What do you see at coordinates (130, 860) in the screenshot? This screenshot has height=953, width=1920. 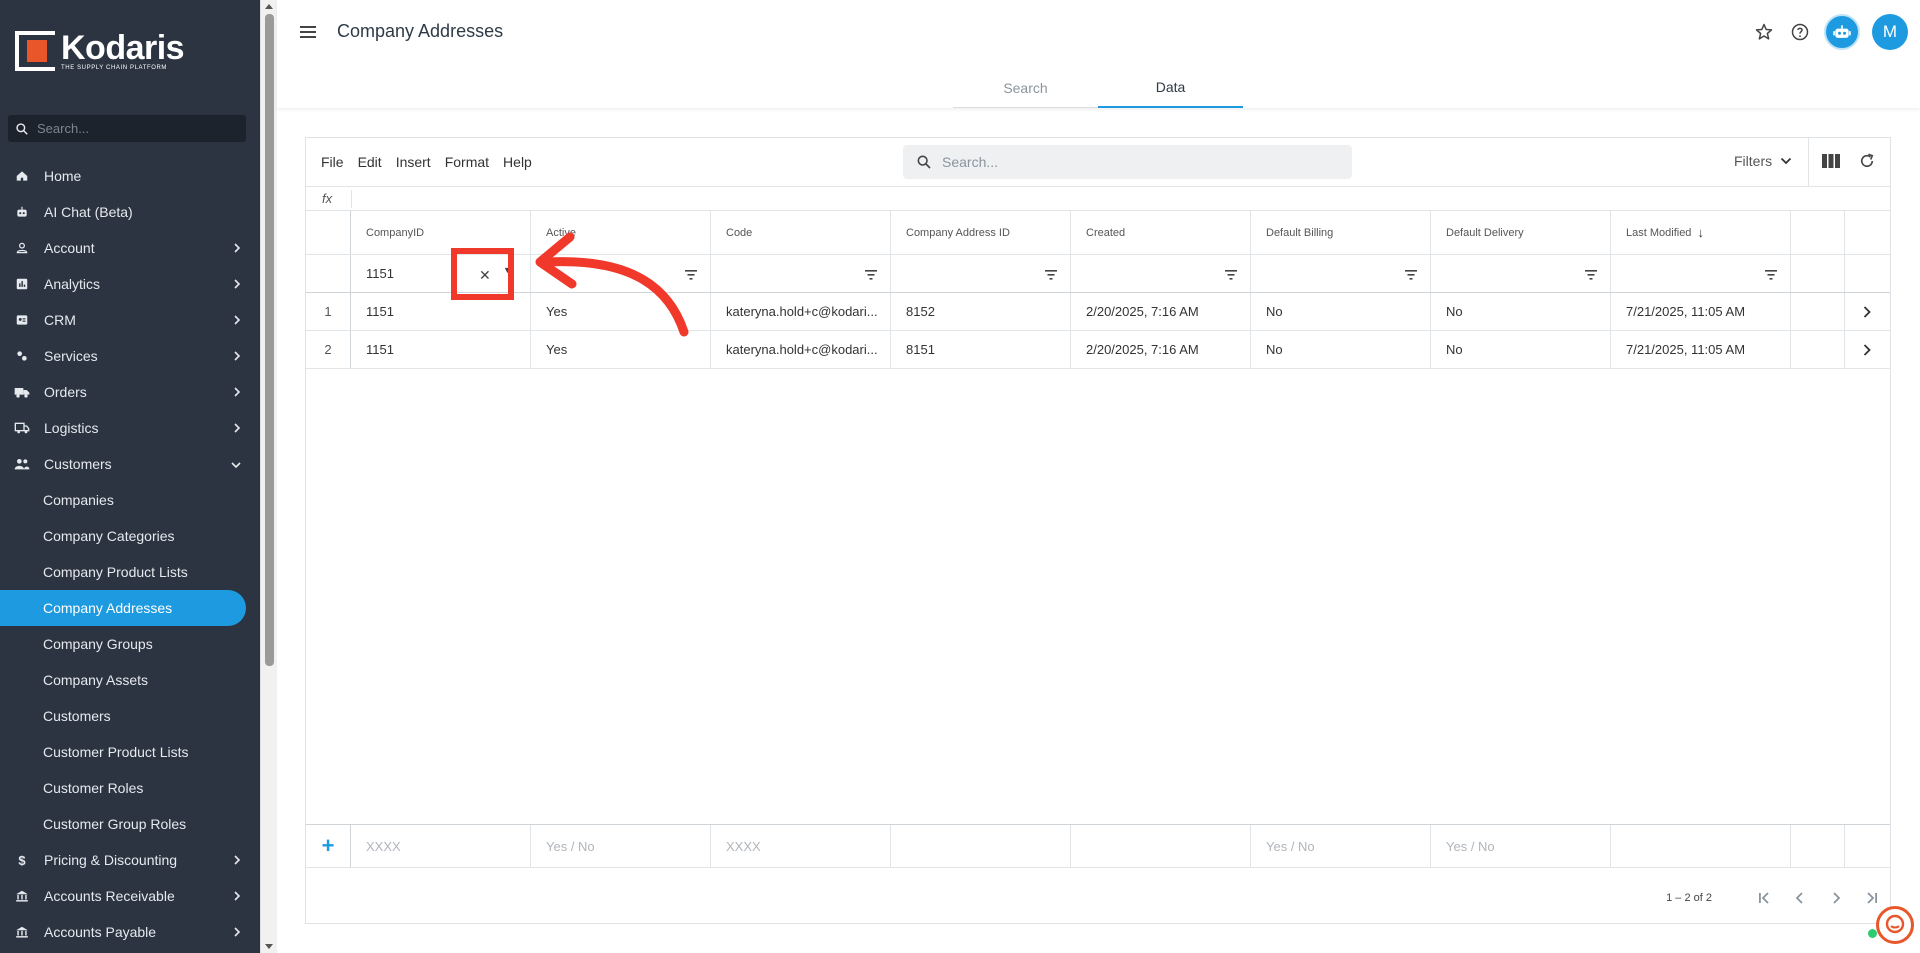 I see `sidebar-item-pricing: $ Pricing & Discounting` at bounding box center [130, 860].